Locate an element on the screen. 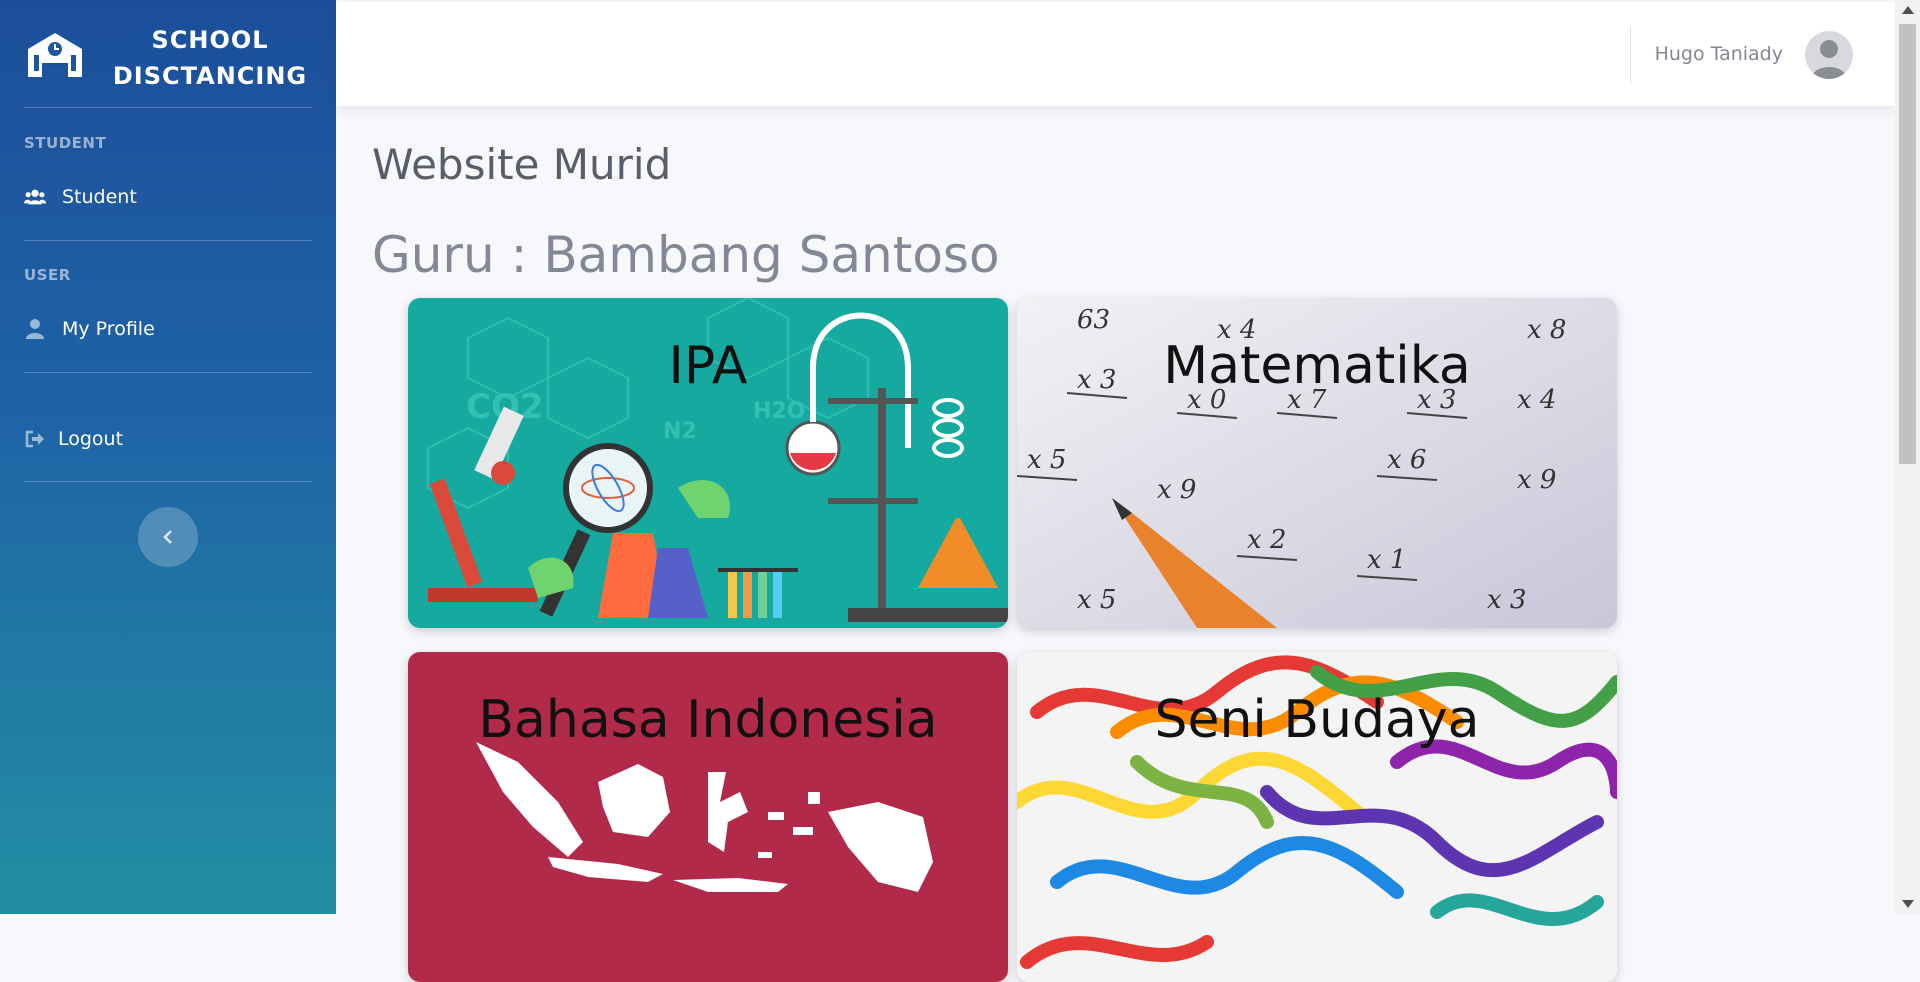  subject-title: Seni Budaya is located at coordinates (1317, 720).